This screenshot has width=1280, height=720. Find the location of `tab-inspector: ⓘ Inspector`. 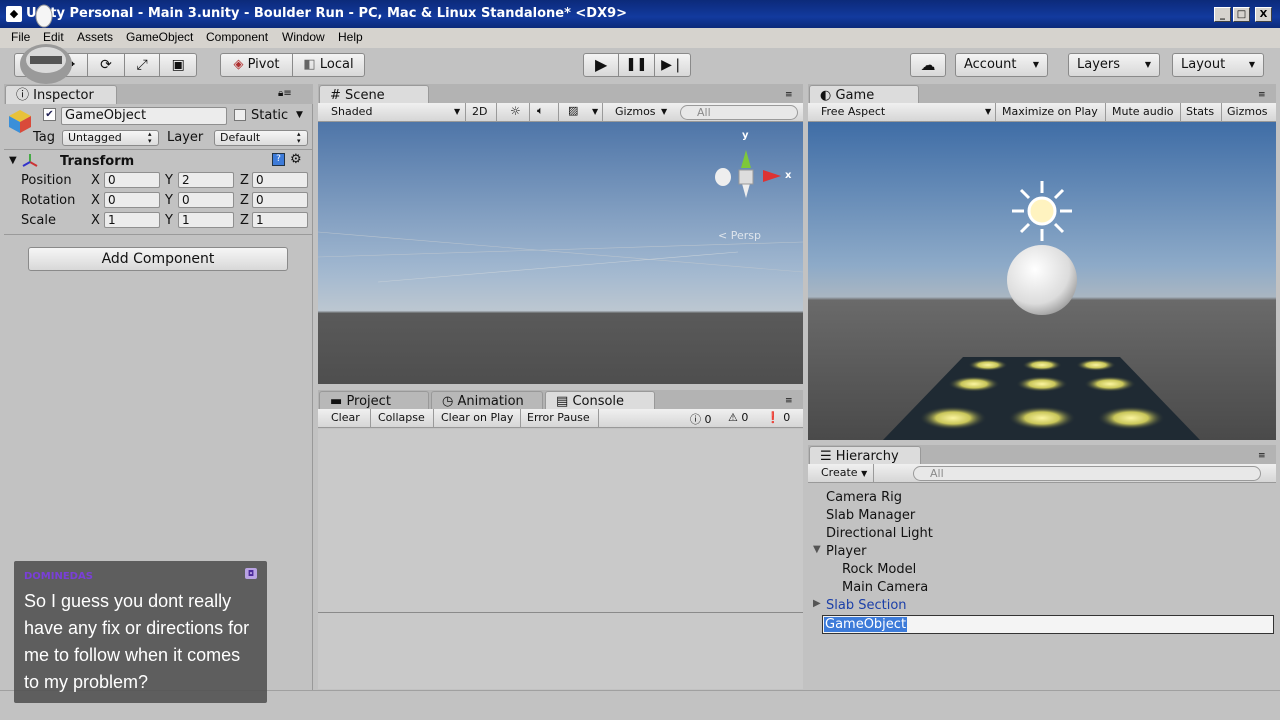

tab-inspector: ⓘ Inspector is located at coordinates (61, 94).